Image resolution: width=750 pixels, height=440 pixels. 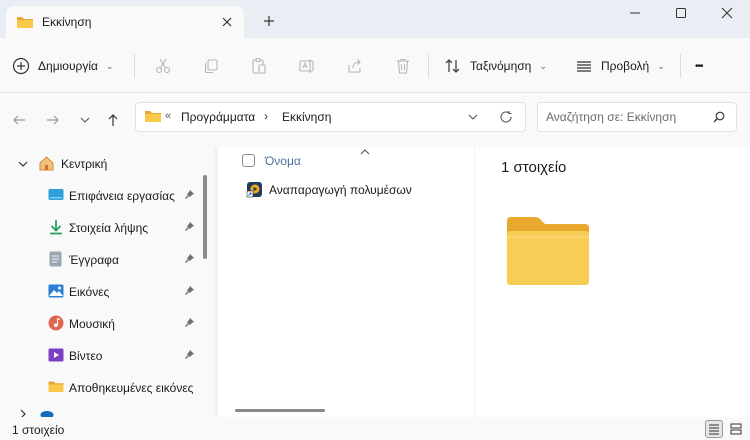 What do you see at coordinates (501, 66) in the screenshot?
I see `sort-label: Ταξινόμηση` at bounding box center [501, 66].